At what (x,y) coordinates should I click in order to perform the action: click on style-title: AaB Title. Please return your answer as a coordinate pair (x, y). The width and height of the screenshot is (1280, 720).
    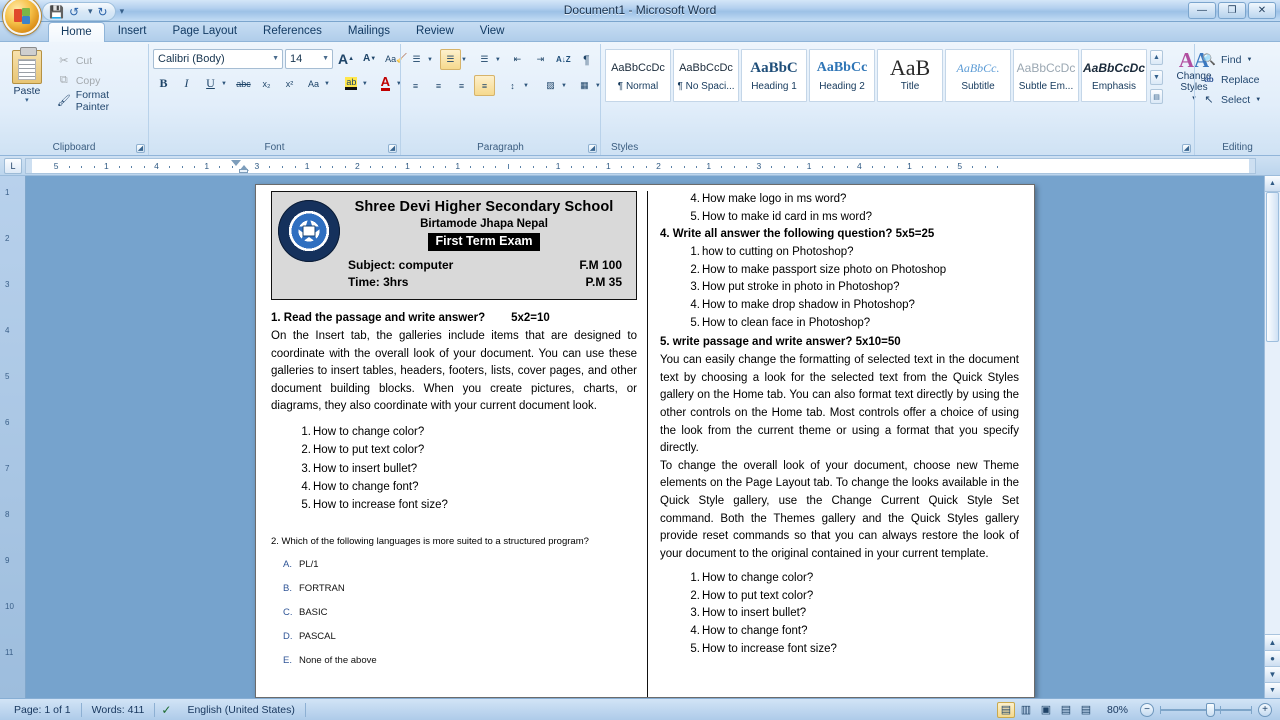
    Looking at the image, I should click on (910, 75).